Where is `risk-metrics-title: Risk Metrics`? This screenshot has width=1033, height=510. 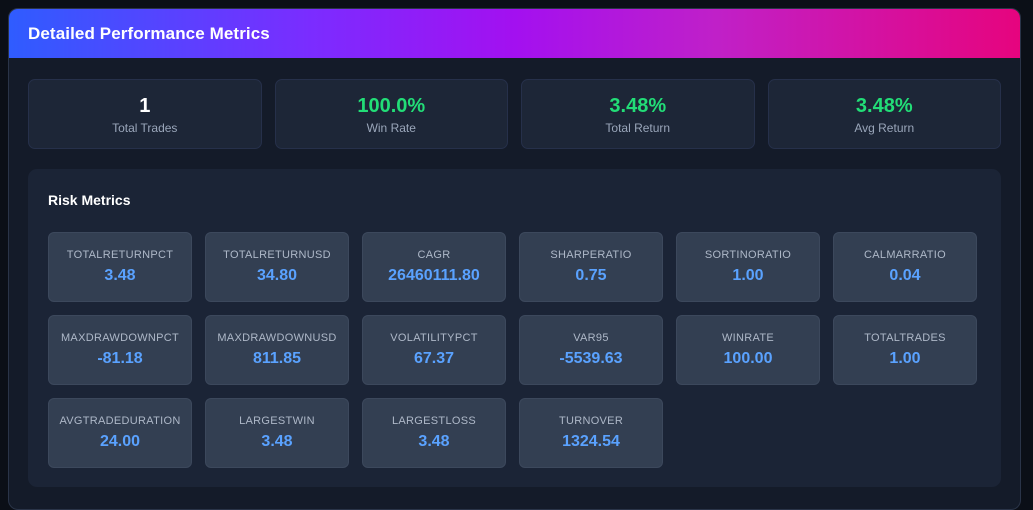 risk-metrics-title: Risk Metrics is located at coordinates (89, 200).